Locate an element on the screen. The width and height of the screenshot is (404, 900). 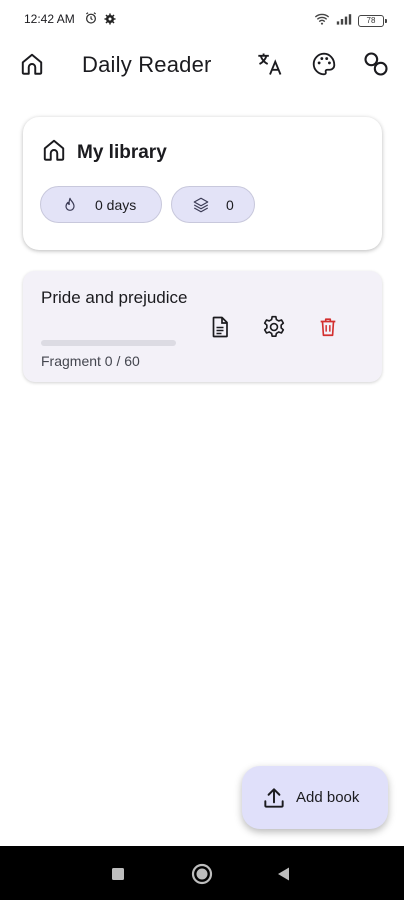
layers-chip-label: 0 is located at coordinates (230, 204).